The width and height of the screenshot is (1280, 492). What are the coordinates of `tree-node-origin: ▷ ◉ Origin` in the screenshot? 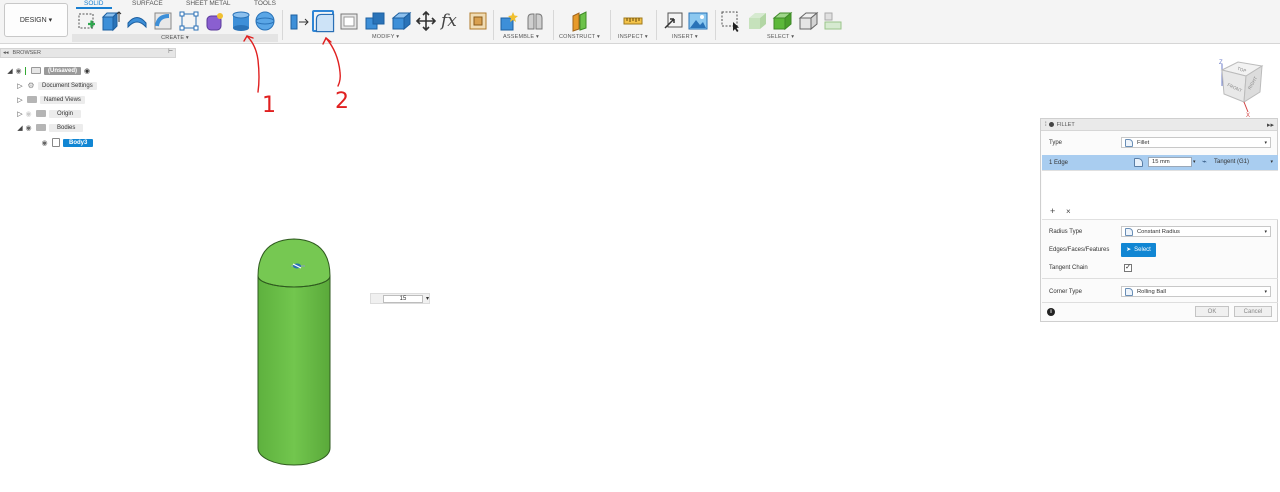 It's located at (49, 113).